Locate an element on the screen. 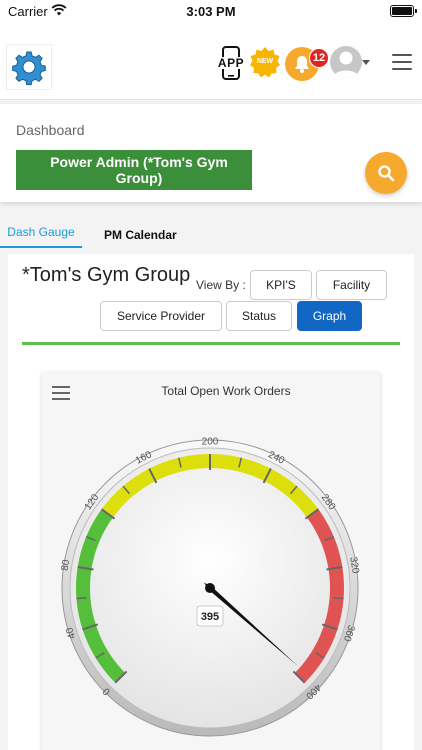  graph-button: Graph is located at coordinates (329, 316).